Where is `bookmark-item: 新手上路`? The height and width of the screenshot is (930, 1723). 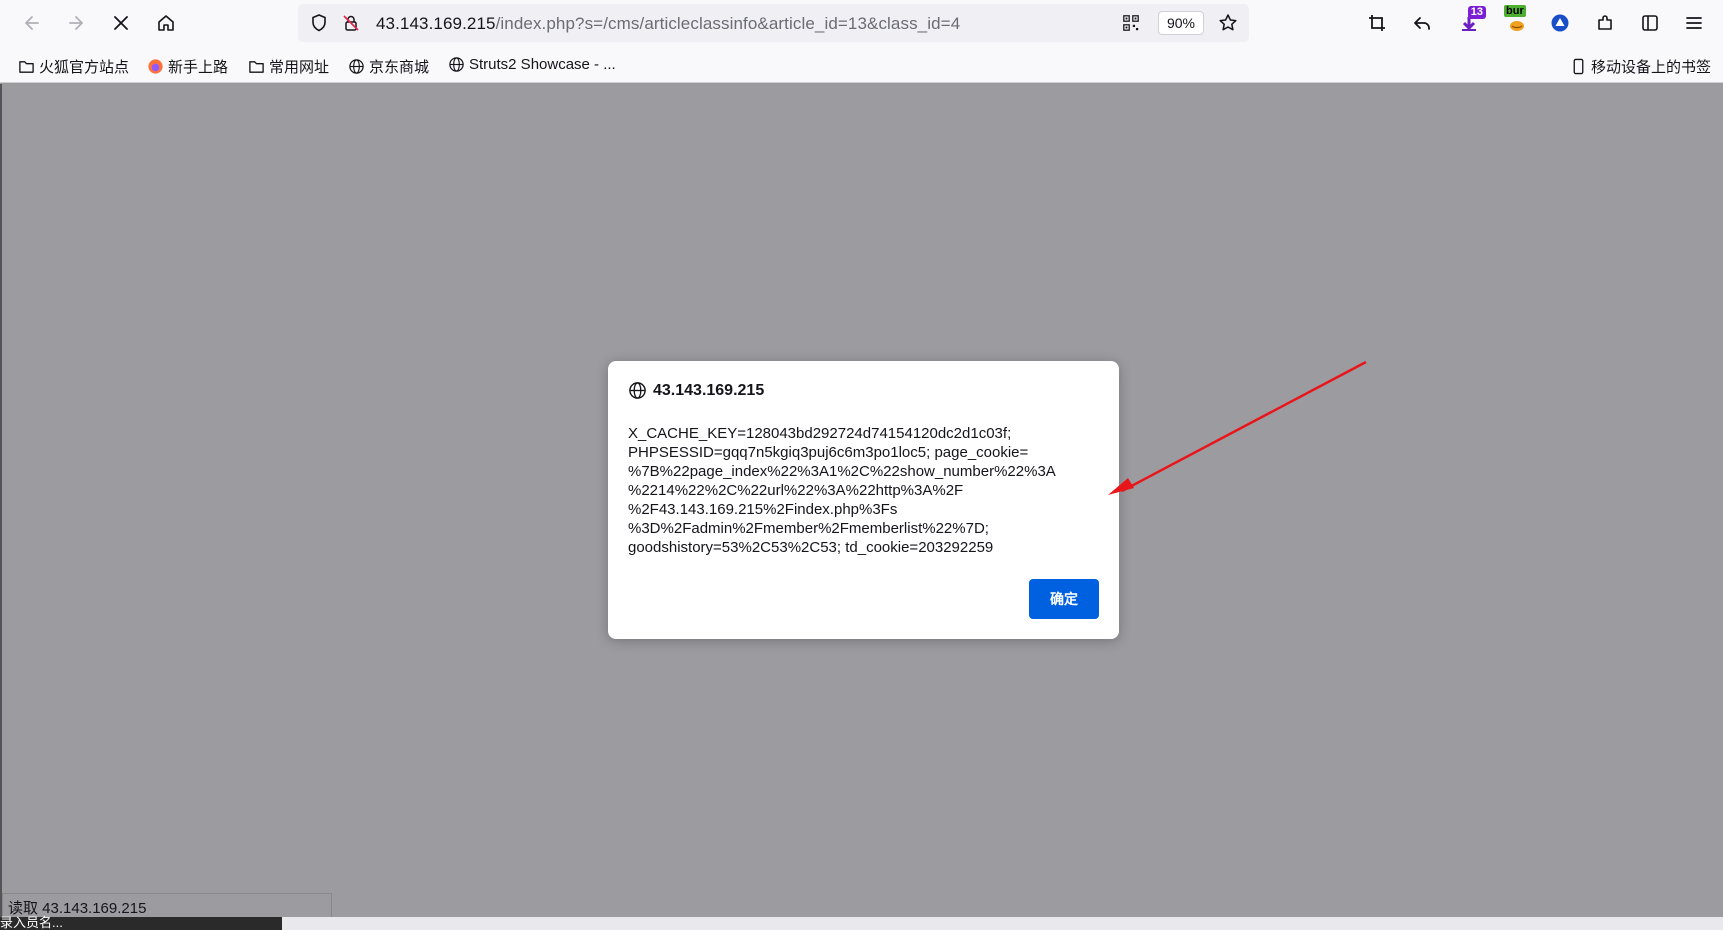 bookmark-item: 新手上路 is located at coordinates (187, 66).